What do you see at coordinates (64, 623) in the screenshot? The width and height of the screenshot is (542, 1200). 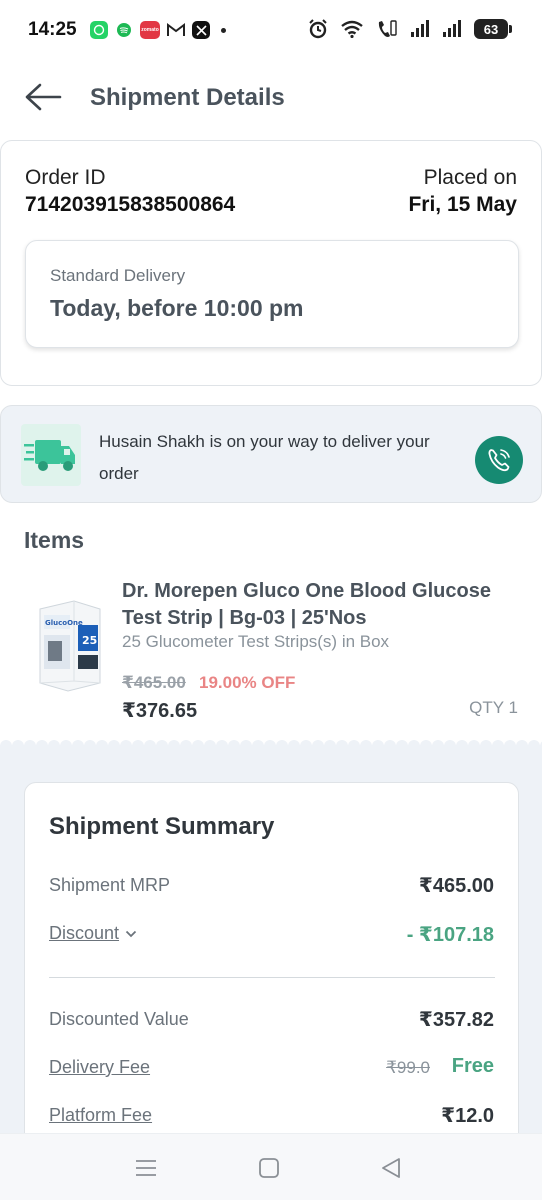 I see `box-brand-text: GlucoOne` at bounding box center [64, 623].